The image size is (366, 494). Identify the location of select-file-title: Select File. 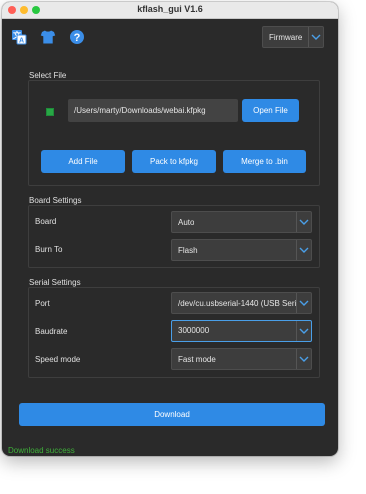
(48, 75).